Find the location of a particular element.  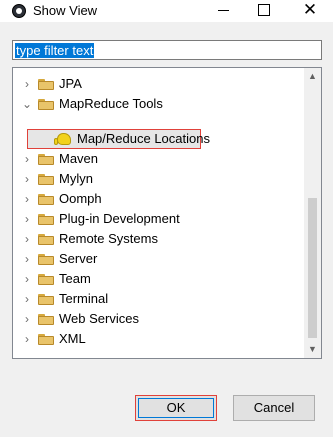

close-icon: ✕ is located at coordinates (310, 9).